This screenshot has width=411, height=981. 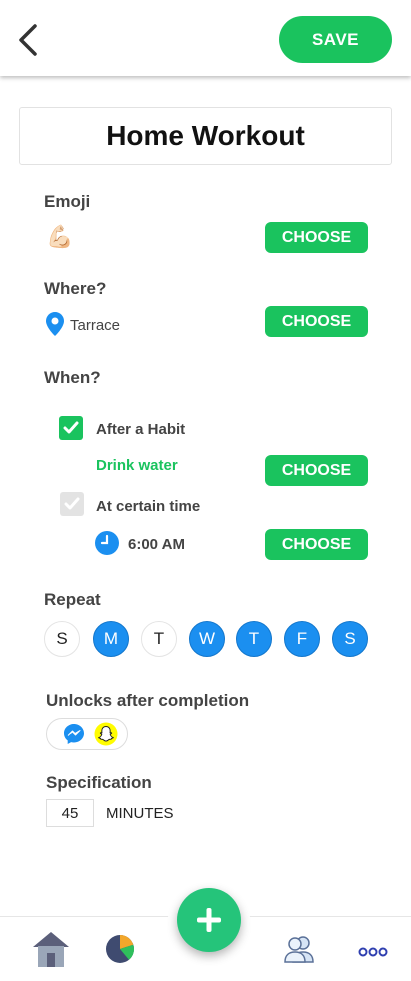 I want to click on day-toggle: M, so click(x=111, y=639).